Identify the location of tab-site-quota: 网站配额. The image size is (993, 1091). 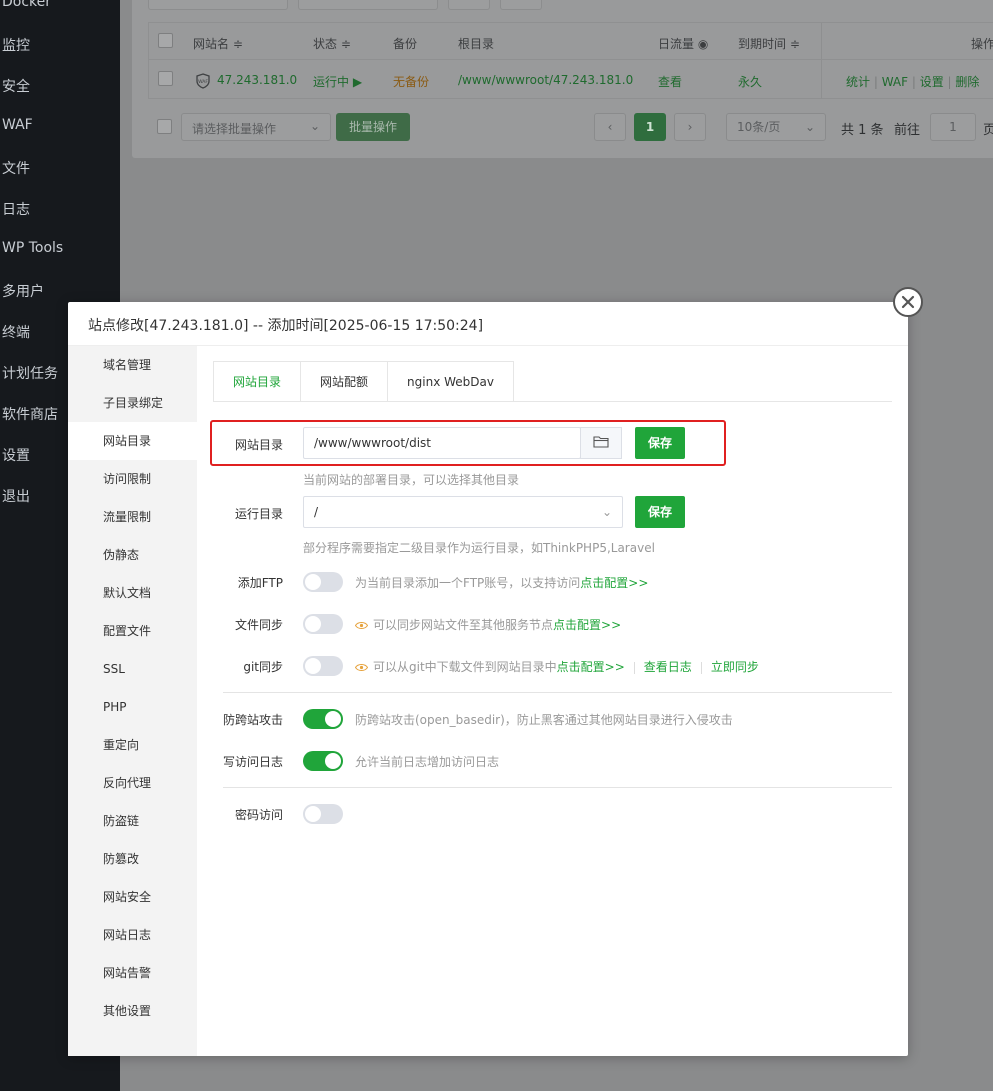
(344, 381).